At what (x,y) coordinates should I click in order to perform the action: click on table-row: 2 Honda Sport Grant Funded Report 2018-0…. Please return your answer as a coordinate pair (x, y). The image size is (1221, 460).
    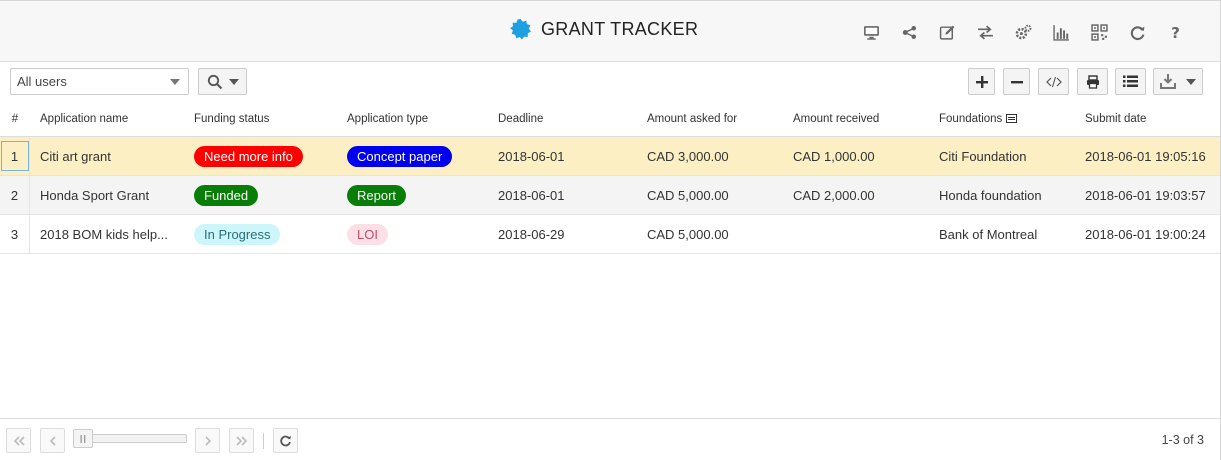
    Looking at the image, I should click on (610, 195).